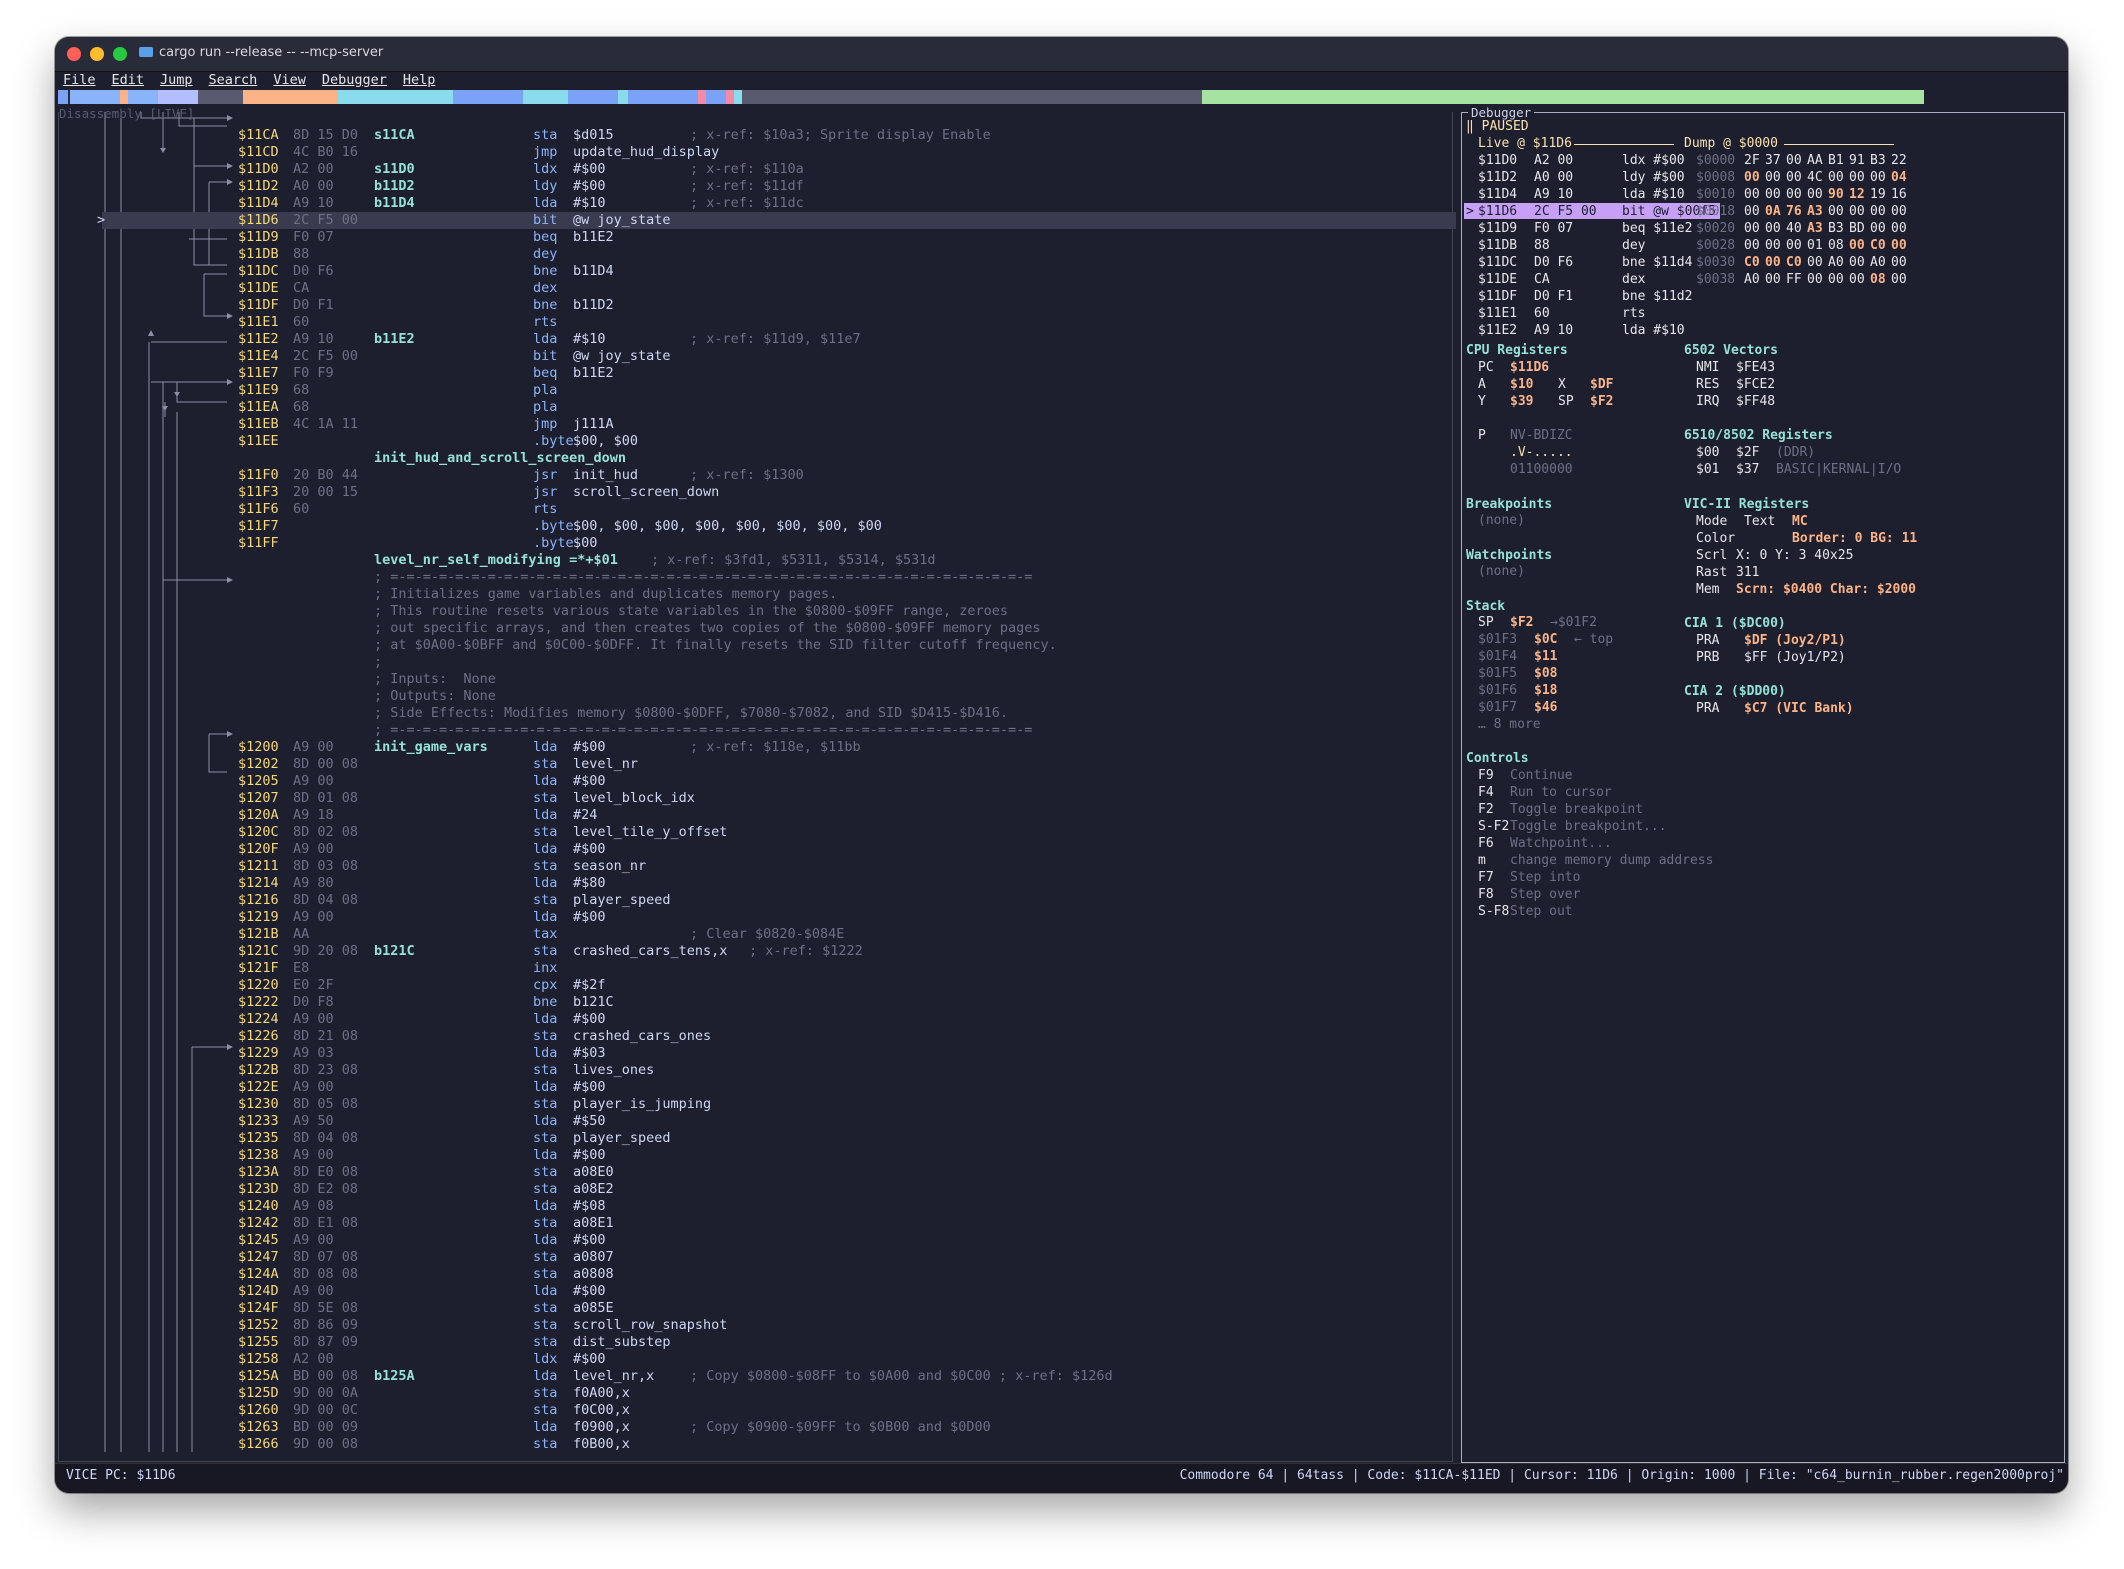  What do you see at coordinates (754, 1257) in the screenshot?
I see `disasm-row: $1247 8D 07 08 sta a0807` at bounding box center [754, 1257].